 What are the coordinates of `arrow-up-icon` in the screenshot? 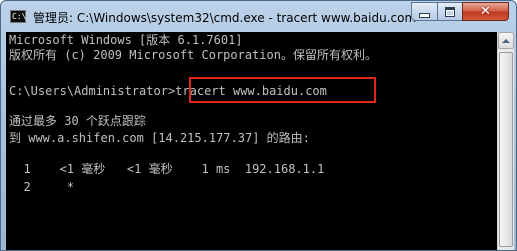 It's located at (506, 40).